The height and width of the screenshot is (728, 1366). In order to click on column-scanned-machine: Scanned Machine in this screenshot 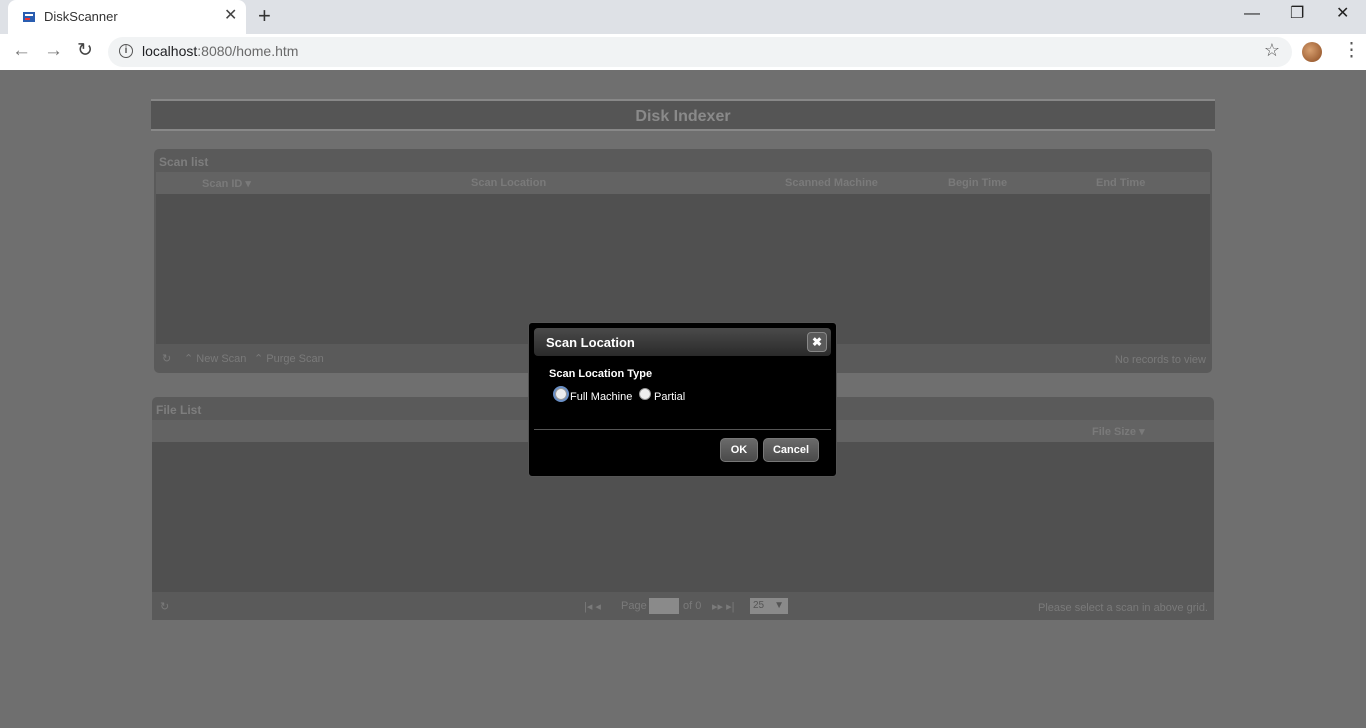, I will do `click(831, 183)`.